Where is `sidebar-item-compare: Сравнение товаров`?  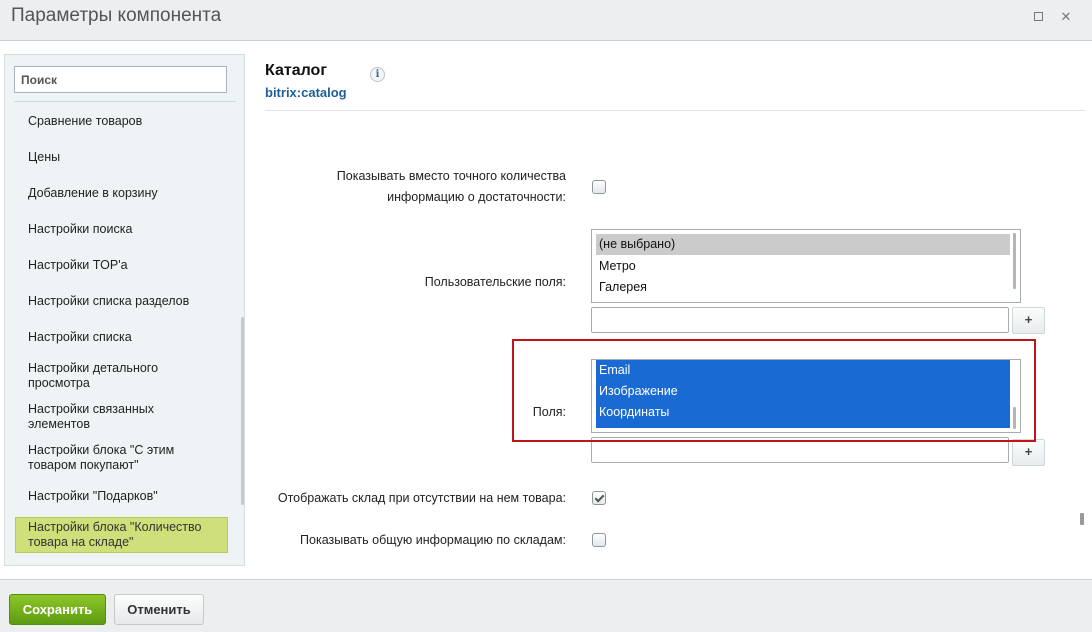 sidebar-item-compare: Сравнение товаров is located at coordinates (123, 121).